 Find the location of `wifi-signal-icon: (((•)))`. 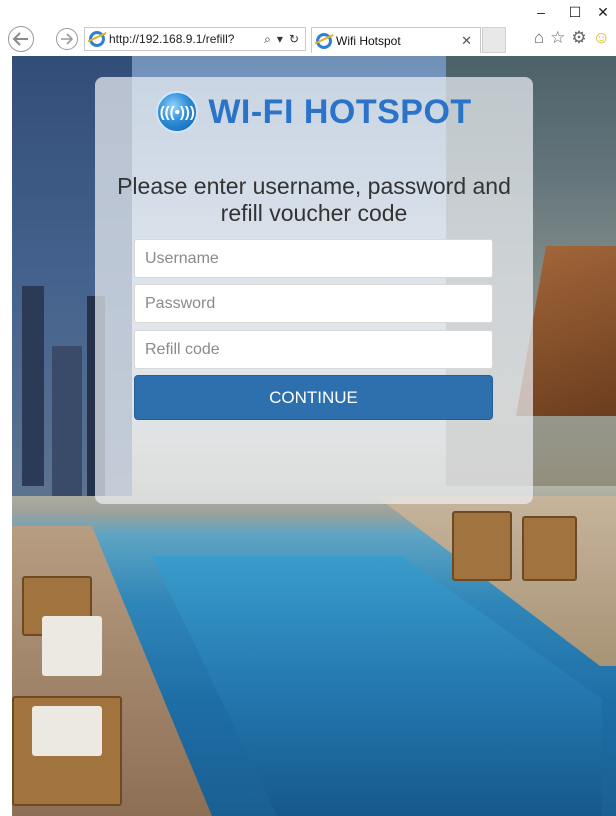

wifi-signal-icon: (((•))) is located at coordinates (177, 112).